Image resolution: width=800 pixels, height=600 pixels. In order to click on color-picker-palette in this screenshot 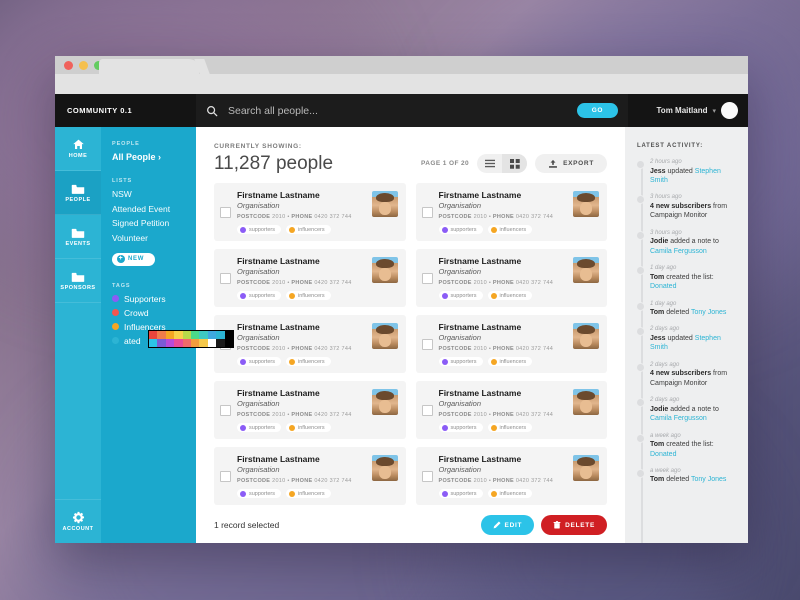, I will do `click(191, 339)`.